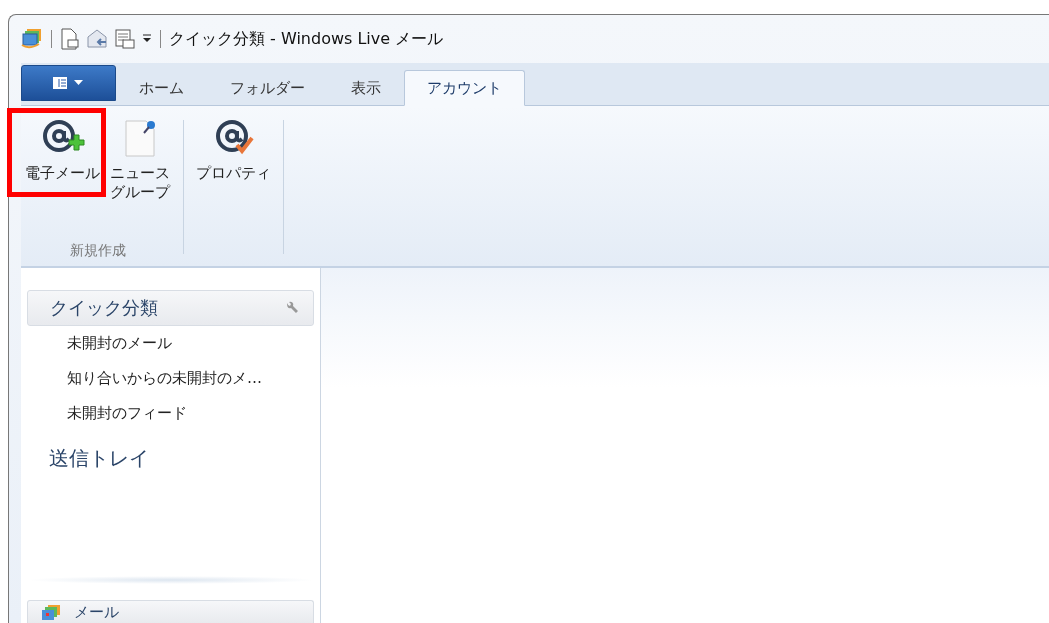 This screenshot has width=1049, height=623. What do you see at coordinates (170, 343) in the screenshot?
I see `folder-item: 未開封のメール` at bounding box center [170, 343].